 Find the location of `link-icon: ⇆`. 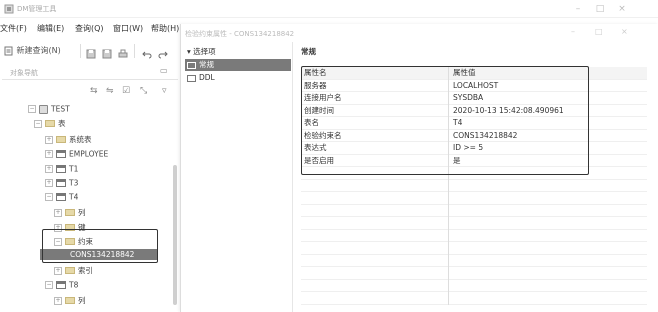

link-icon: ⇆ is located at coordinates (94, 91).